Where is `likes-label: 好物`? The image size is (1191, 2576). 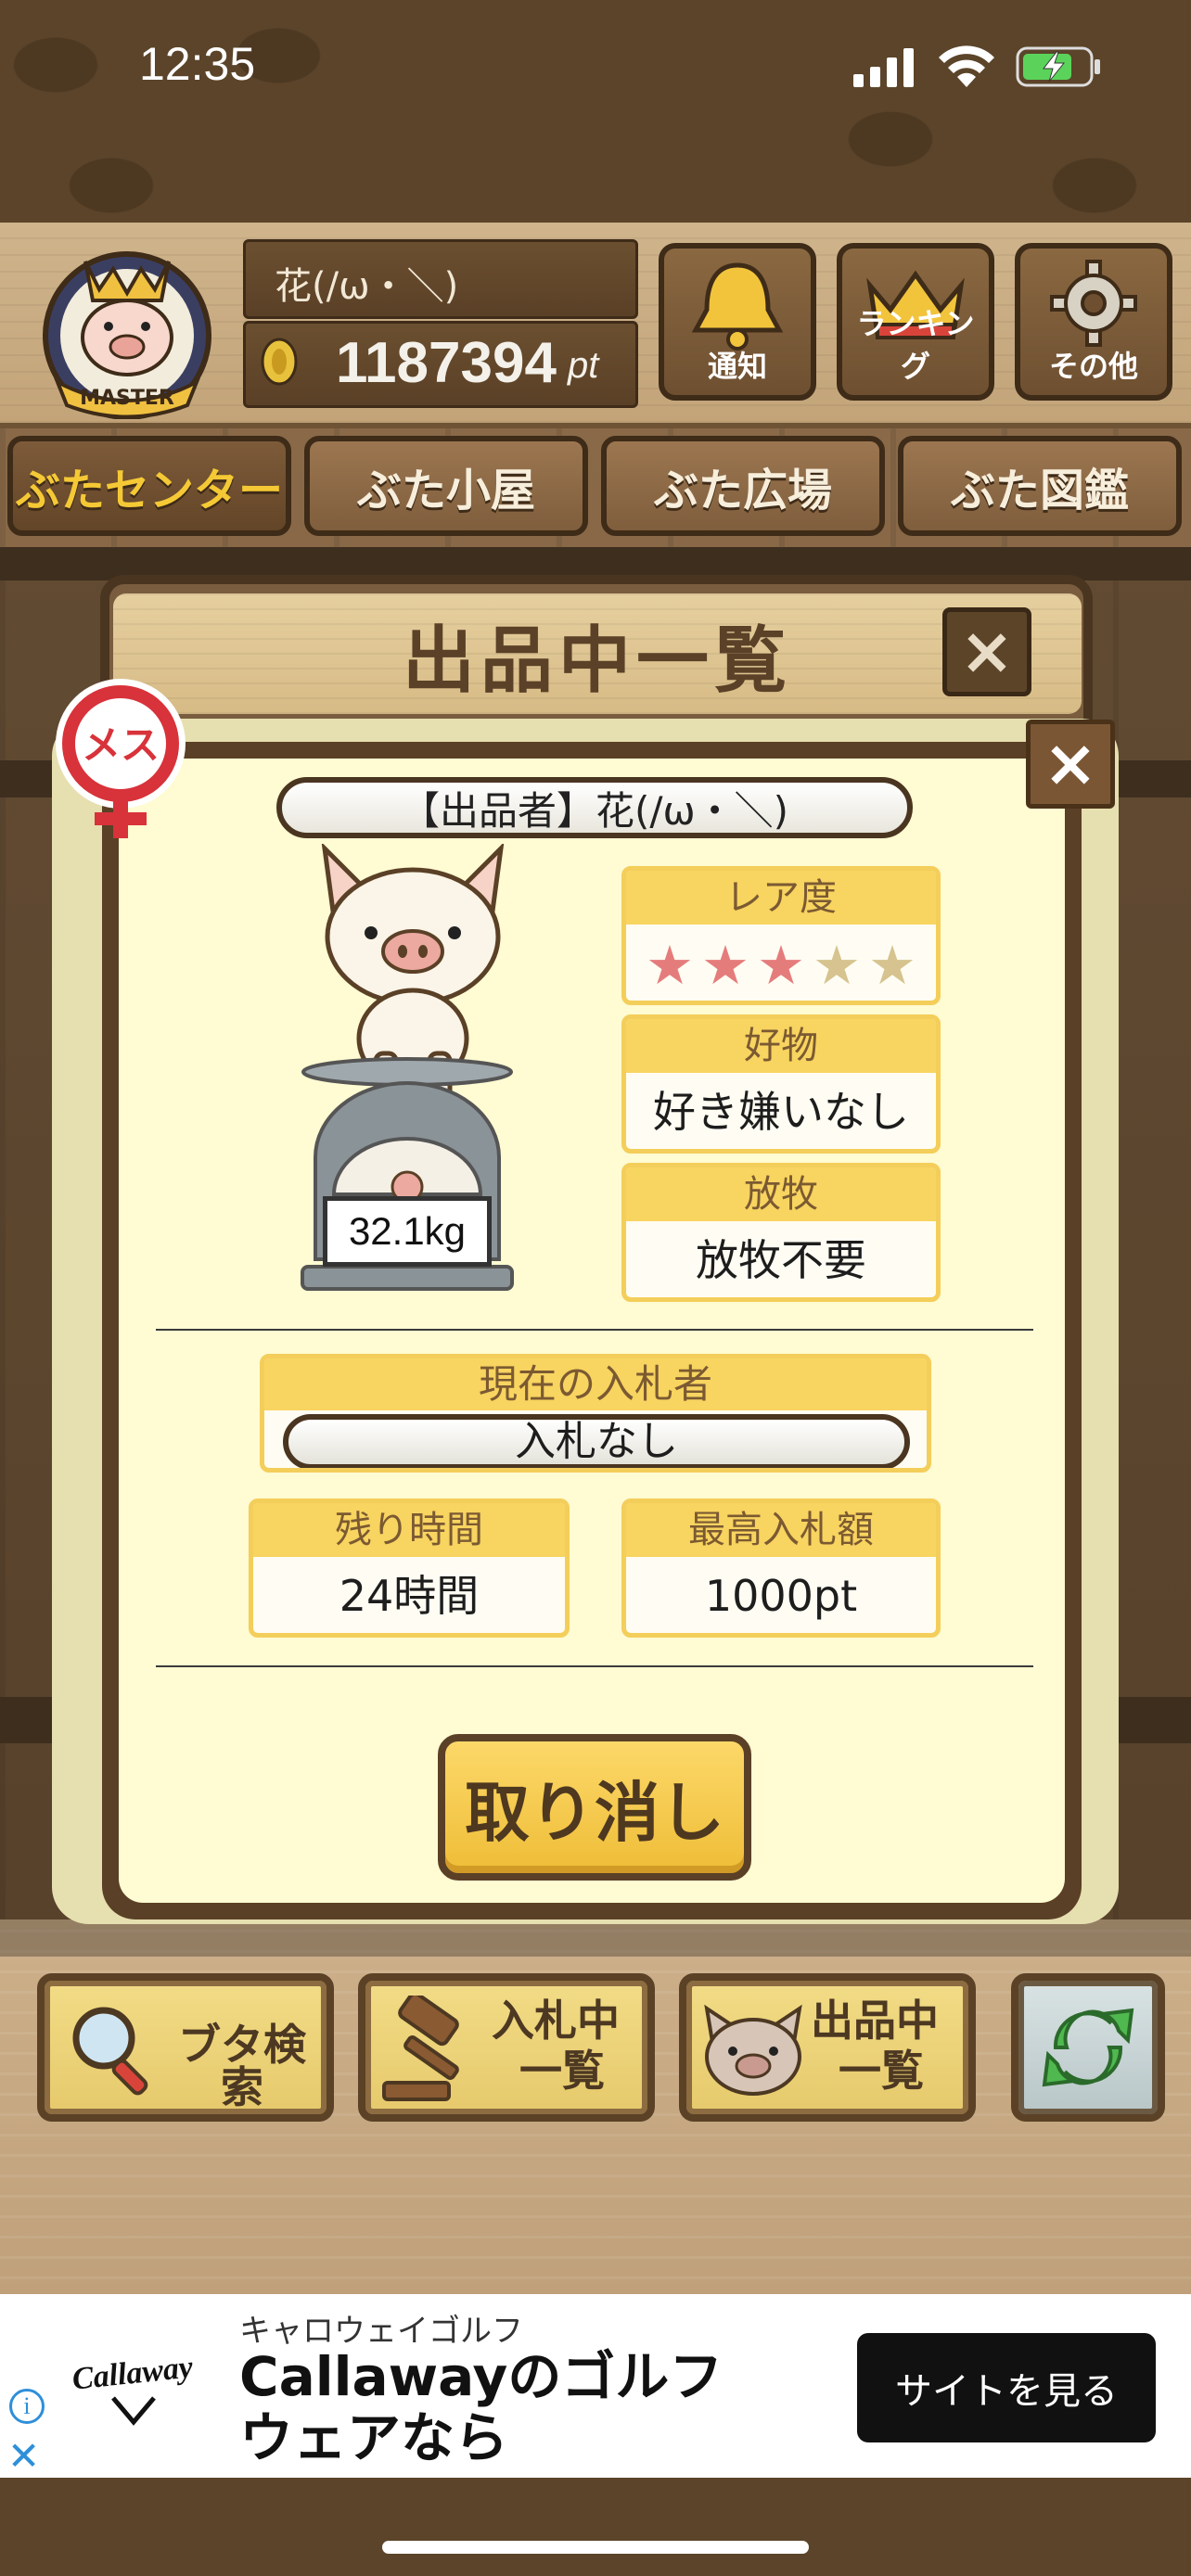
likes-label: 好物 is located at coordinates (781, 1046).